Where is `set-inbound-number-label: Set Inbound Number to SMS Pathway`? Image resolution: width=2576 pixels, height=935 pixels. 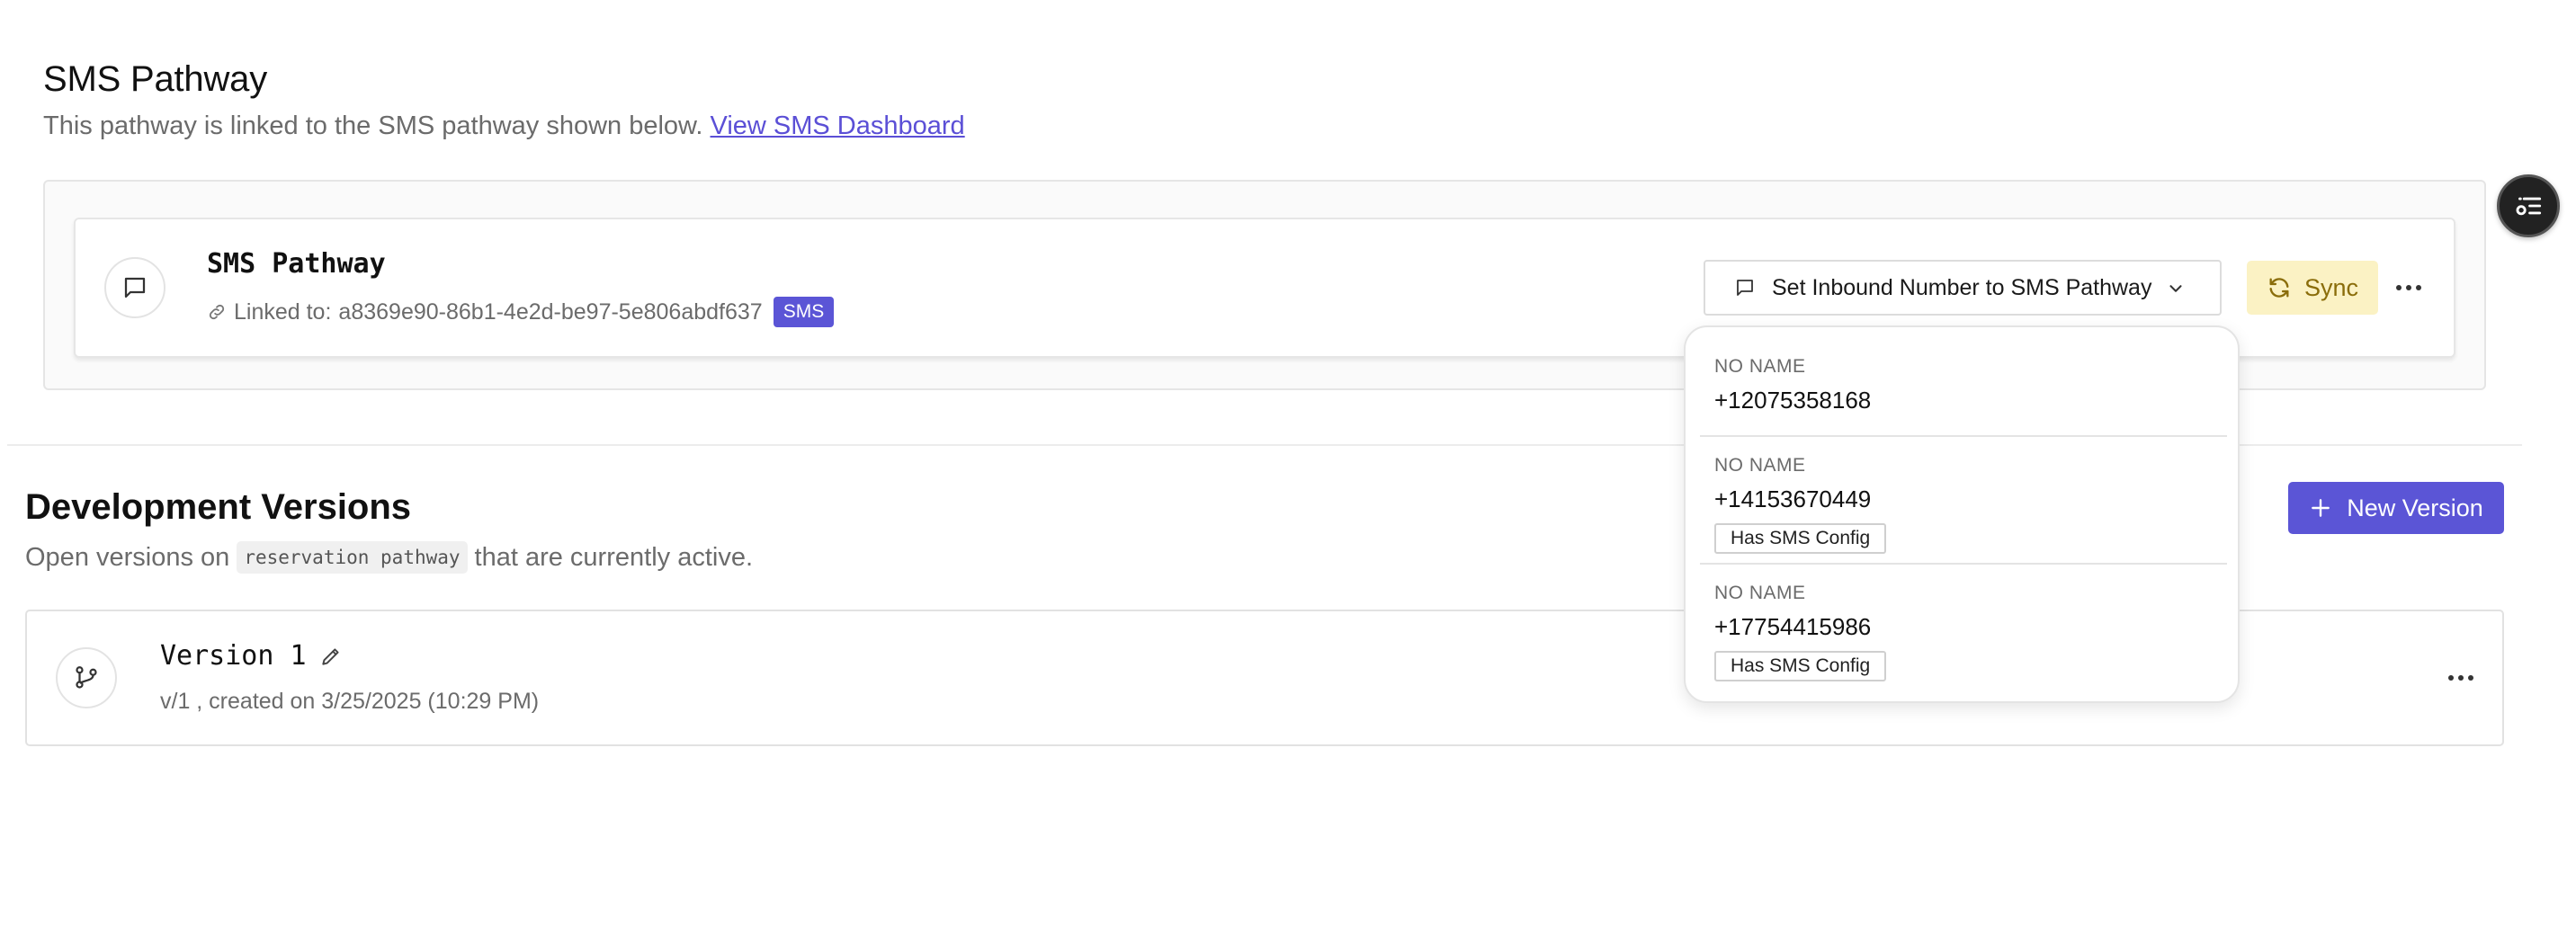 set-inbound-number-label: Set Inbound Number to SMS Pathway is located at coordinates (1962, 287).